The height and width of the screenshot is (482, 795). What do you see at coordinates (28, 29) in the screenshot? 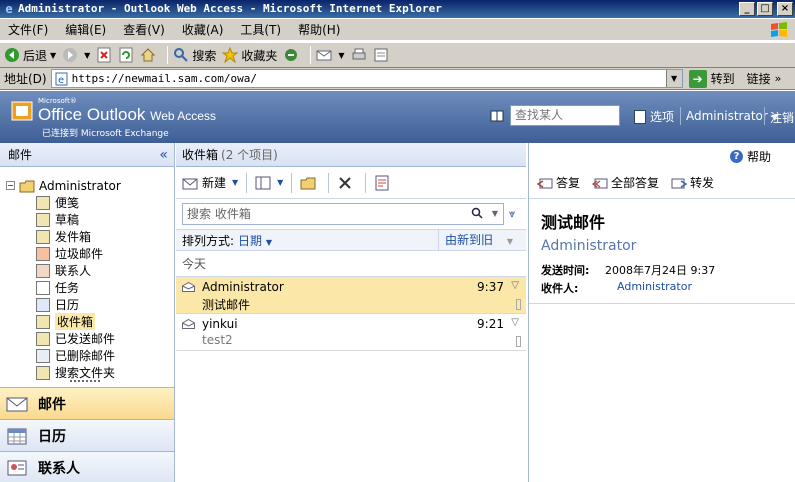
I see `menu-file: 文件(F)` at bounding box center [28, 29].